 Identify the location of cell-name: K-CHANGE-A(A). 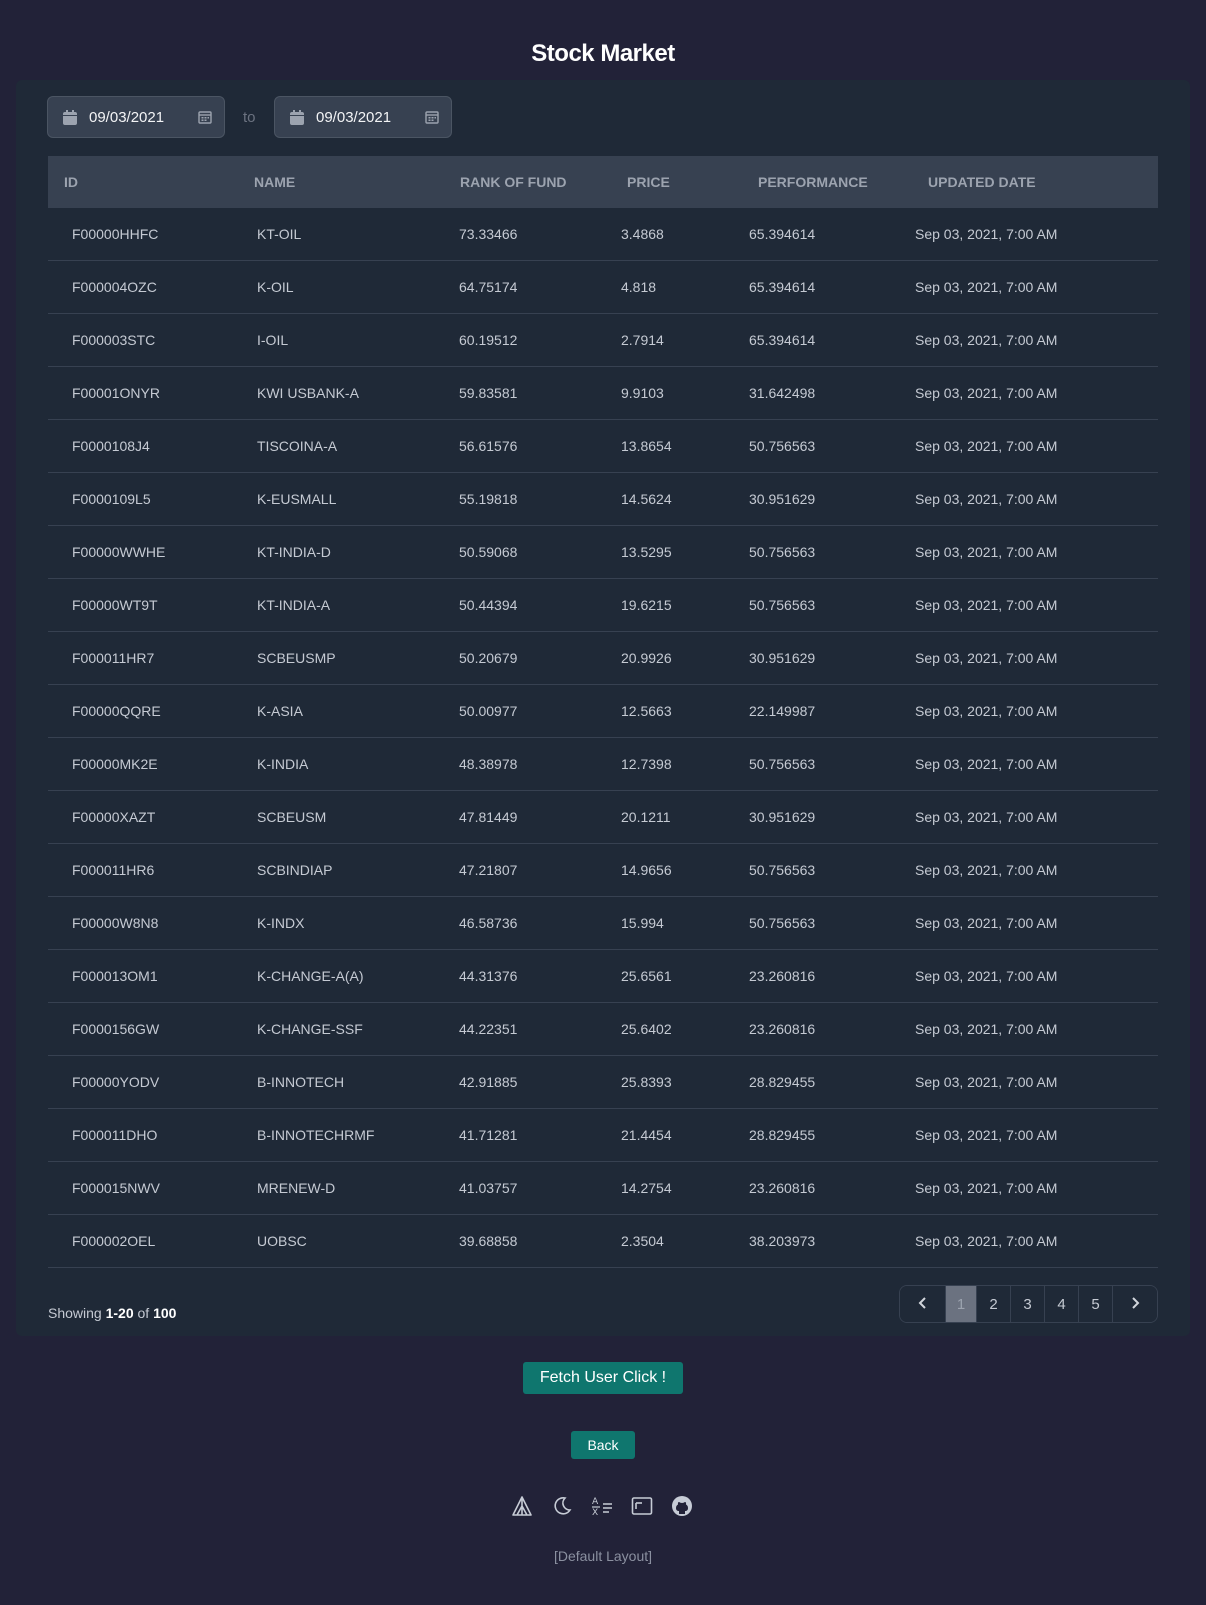
(310, 976).